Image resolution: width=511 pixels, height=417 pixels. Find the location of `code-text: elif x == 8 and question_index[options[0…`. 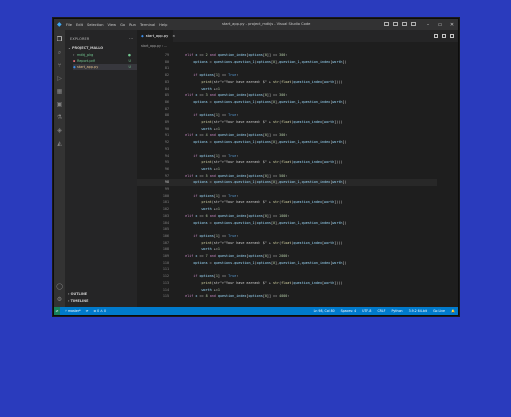

code-text: elif x == 8 and question_index[options[0… is located at coordinates (233, 296).